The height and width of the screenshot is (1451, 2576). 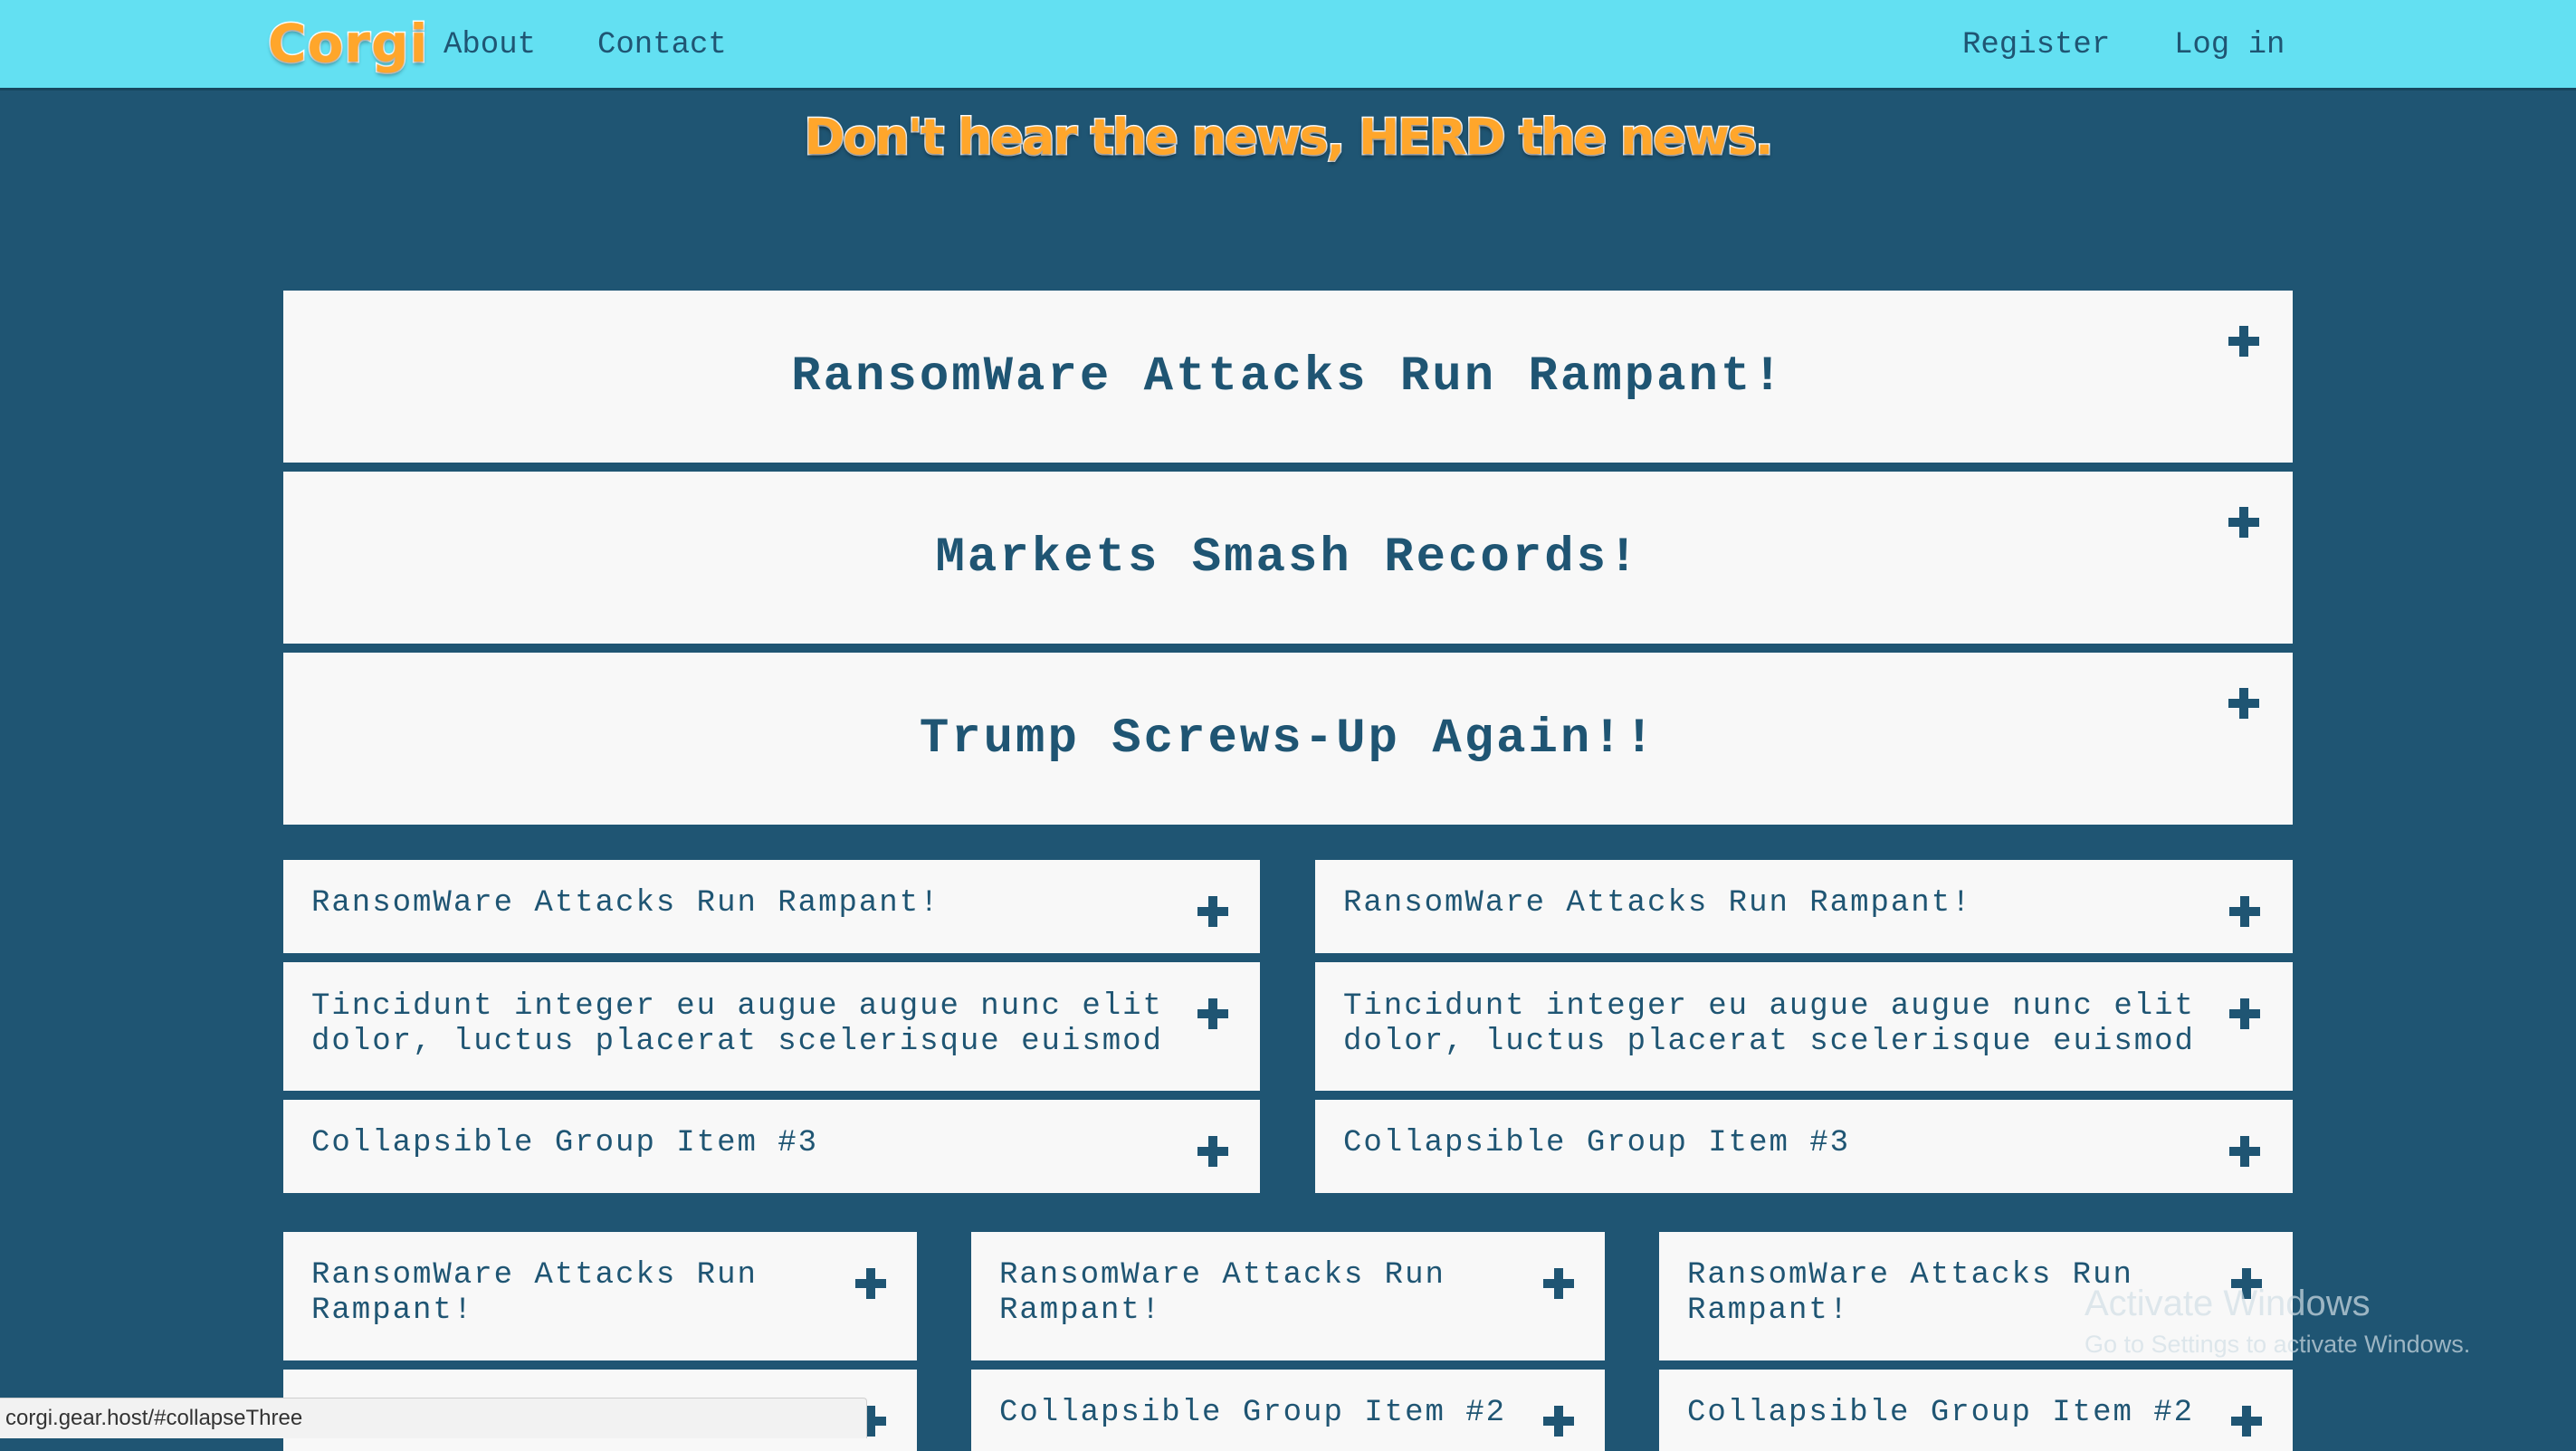 I want to click on accordion-col3-item-2: Collapsible Group Item #2, so click(x=1976, y=1410).